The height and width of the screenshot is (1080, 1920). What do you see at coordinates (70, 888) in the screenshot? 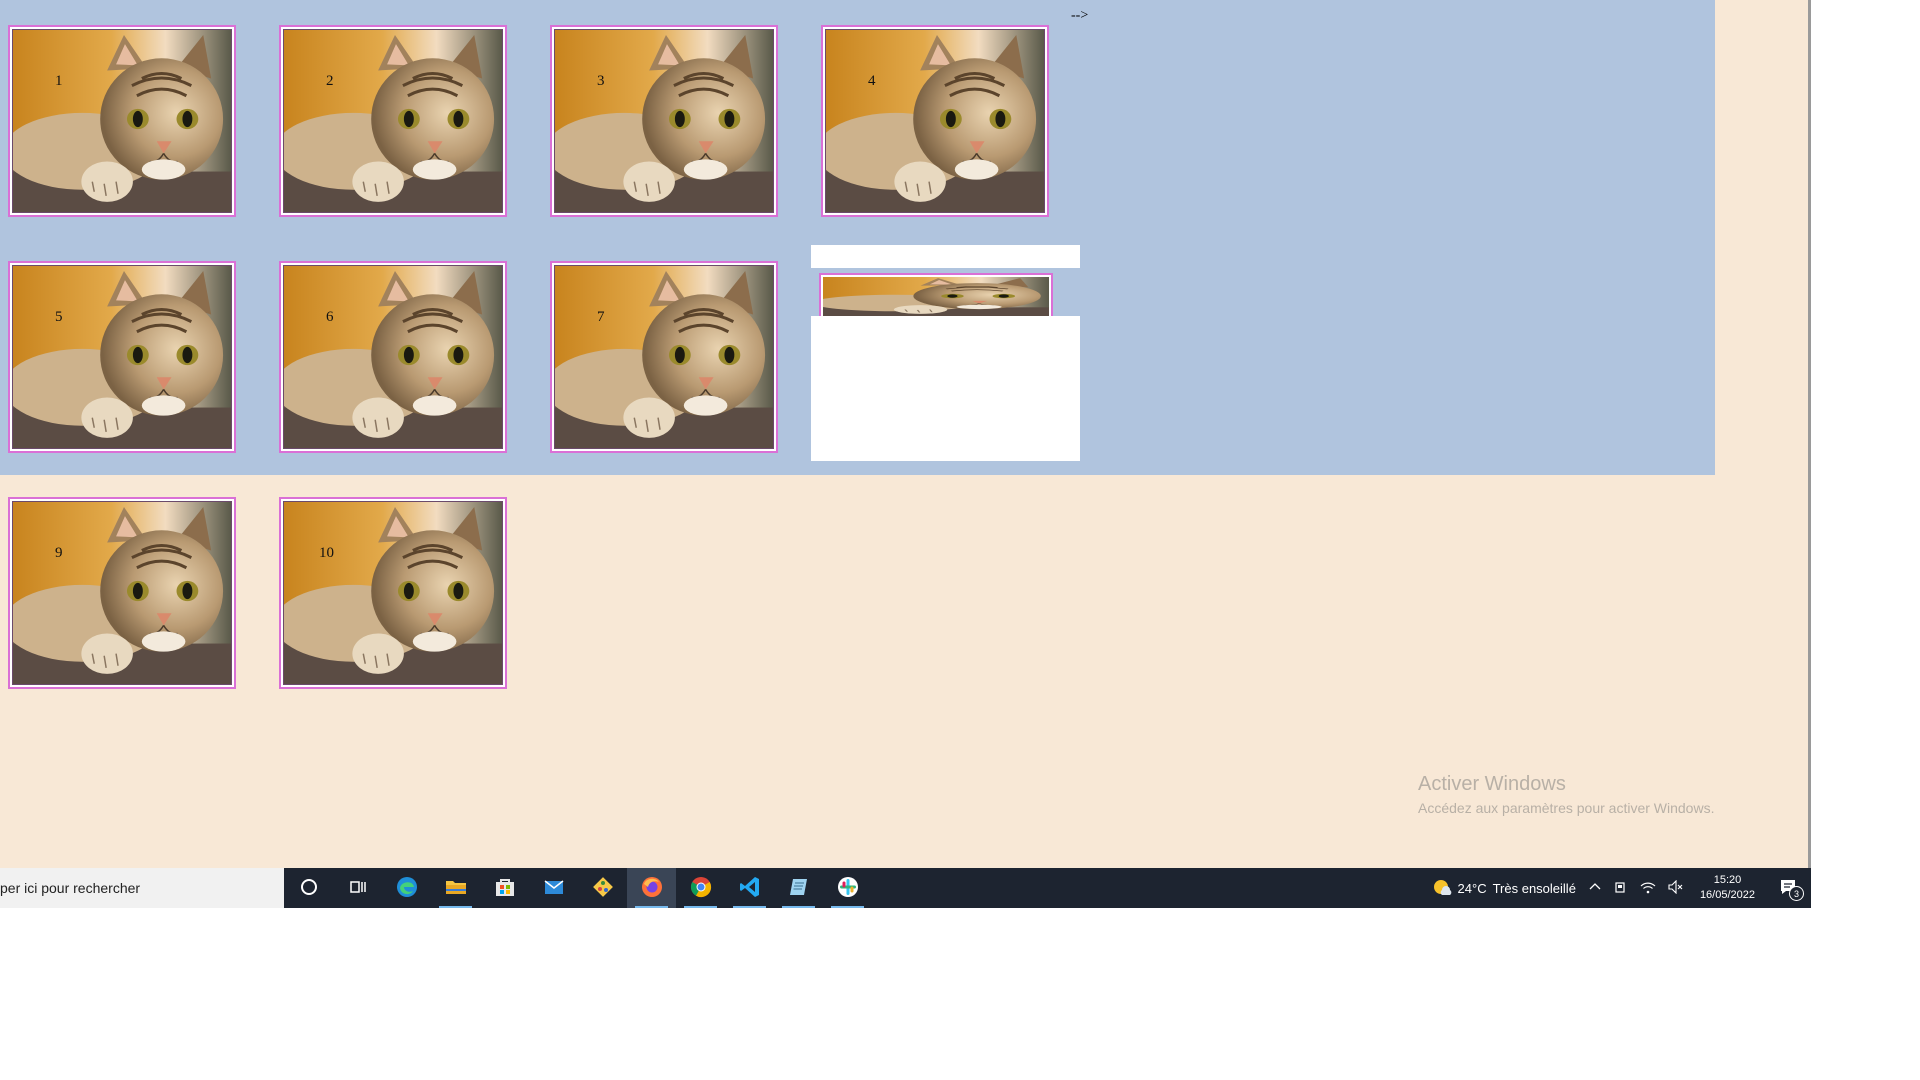
I see `search-placeholder: per ici pour rechercher` at bounding box center [70, 888].